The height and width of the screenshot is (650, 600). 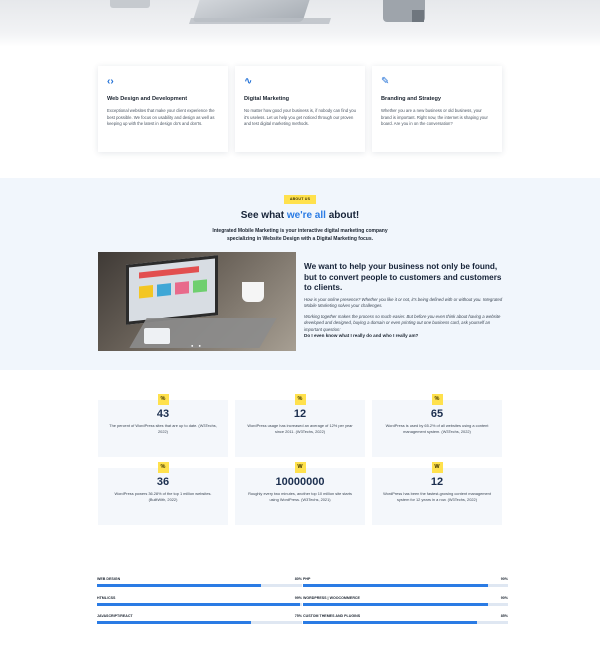 What do you see at coordinates (298, 616) in the screenshot?
I see `skill-percent: 75%` at bounding box center [298, 616].